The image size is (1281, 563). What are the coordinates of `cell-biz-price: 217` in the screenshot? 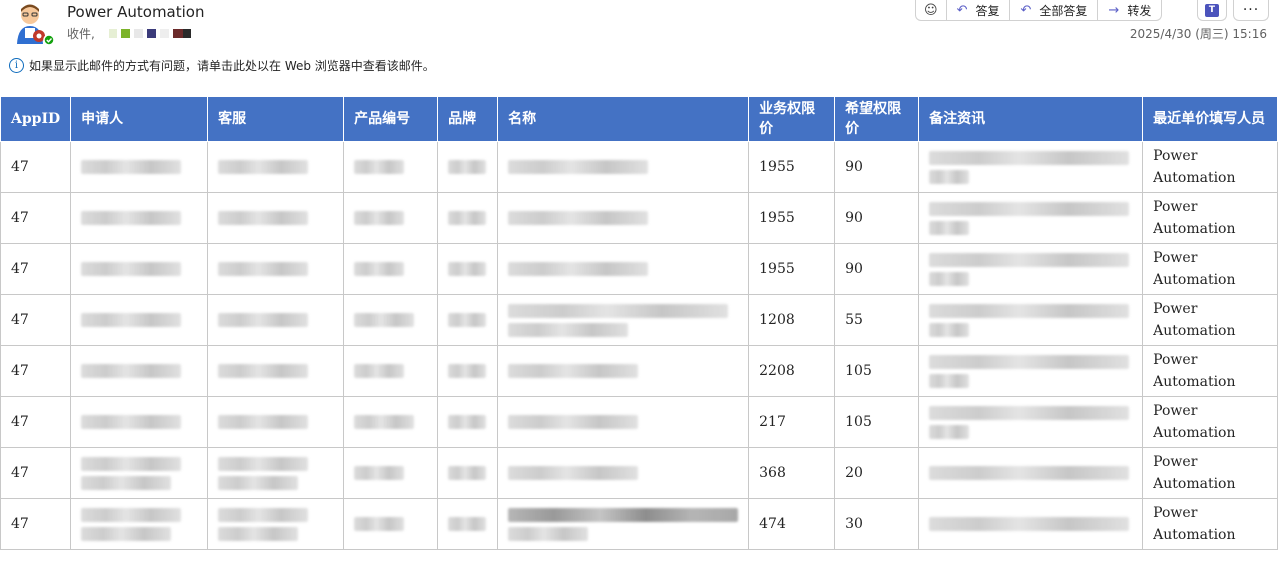 It's located at (792, 422).